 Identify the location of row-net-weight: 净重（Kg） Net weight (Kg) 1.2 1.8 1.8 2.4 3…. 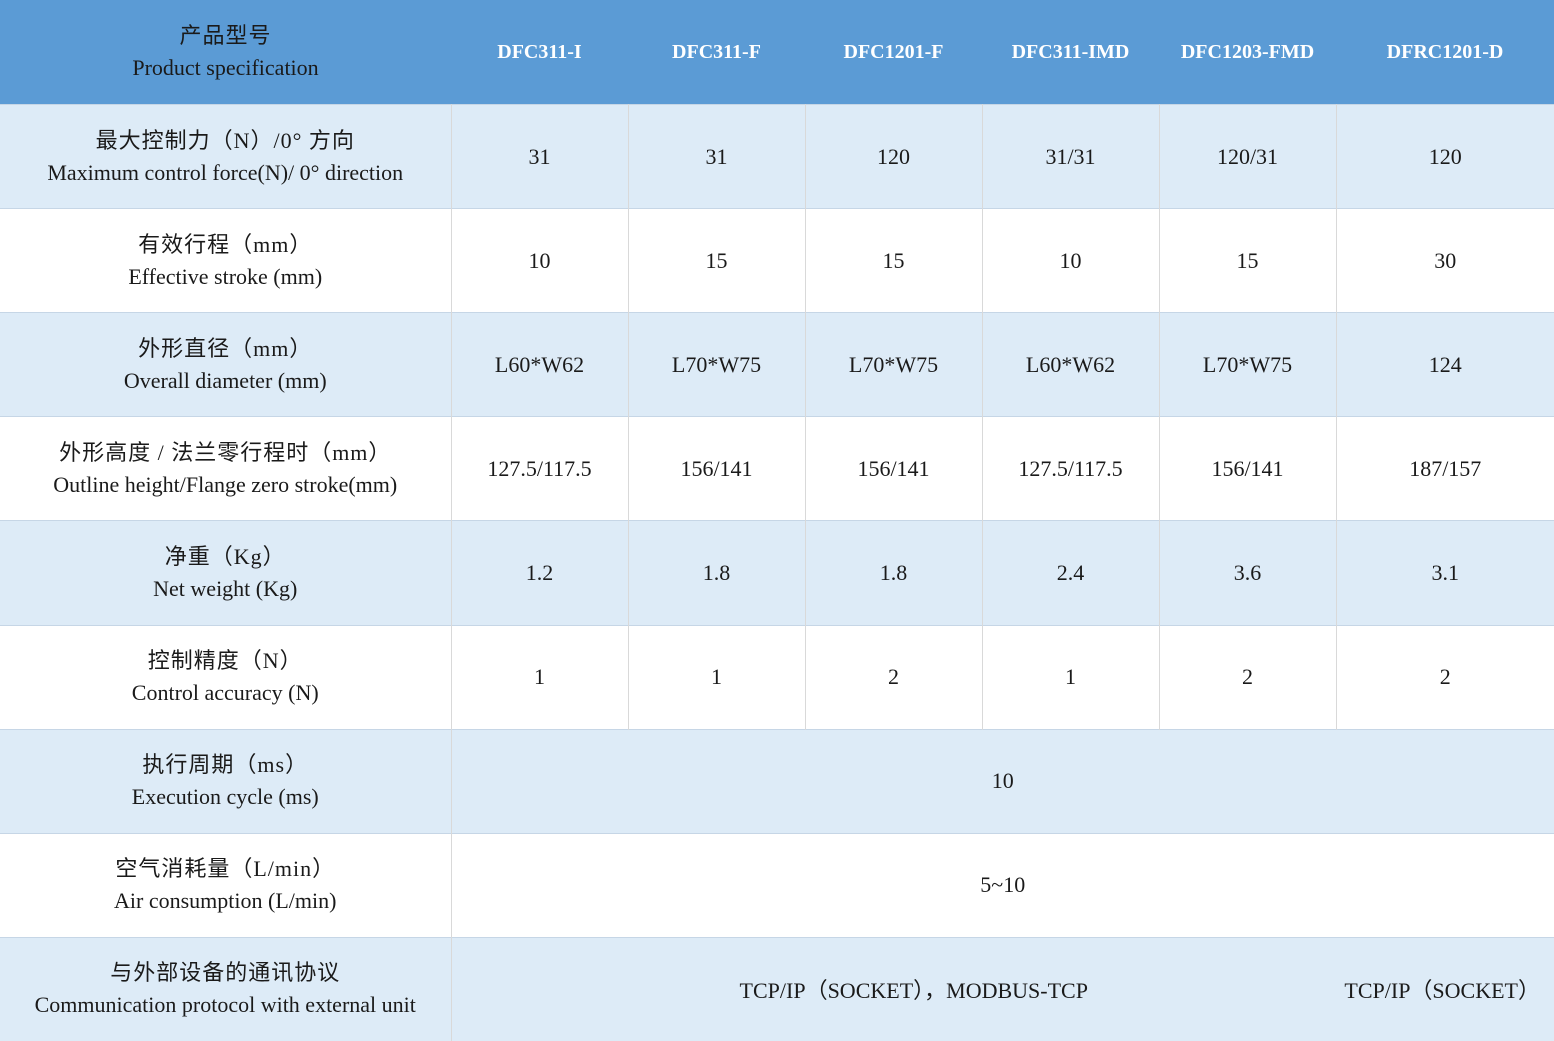
(777, 573).